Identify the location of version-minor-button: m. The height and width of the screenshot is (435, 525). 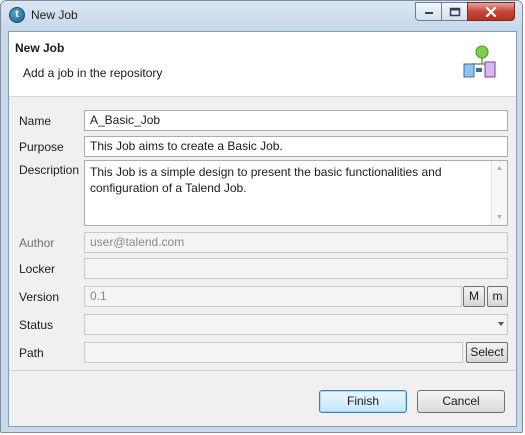
(497, 296).